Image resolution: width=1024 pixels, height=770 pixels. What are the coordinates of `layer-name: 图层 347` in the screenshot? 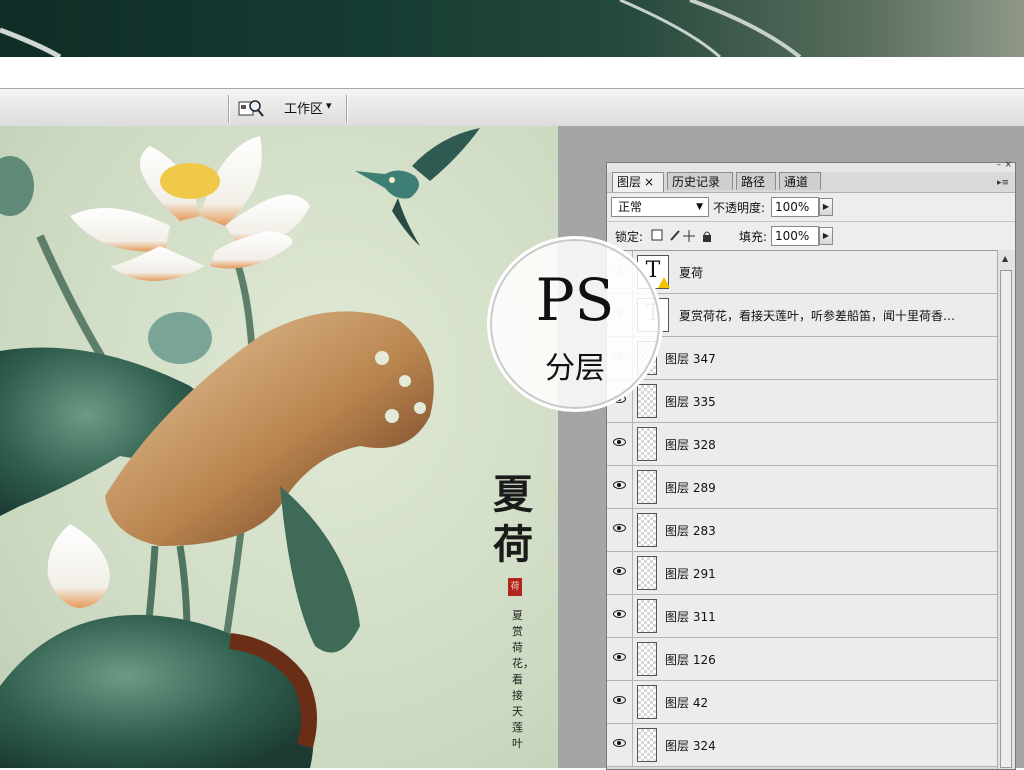 It's located at (690, 359).